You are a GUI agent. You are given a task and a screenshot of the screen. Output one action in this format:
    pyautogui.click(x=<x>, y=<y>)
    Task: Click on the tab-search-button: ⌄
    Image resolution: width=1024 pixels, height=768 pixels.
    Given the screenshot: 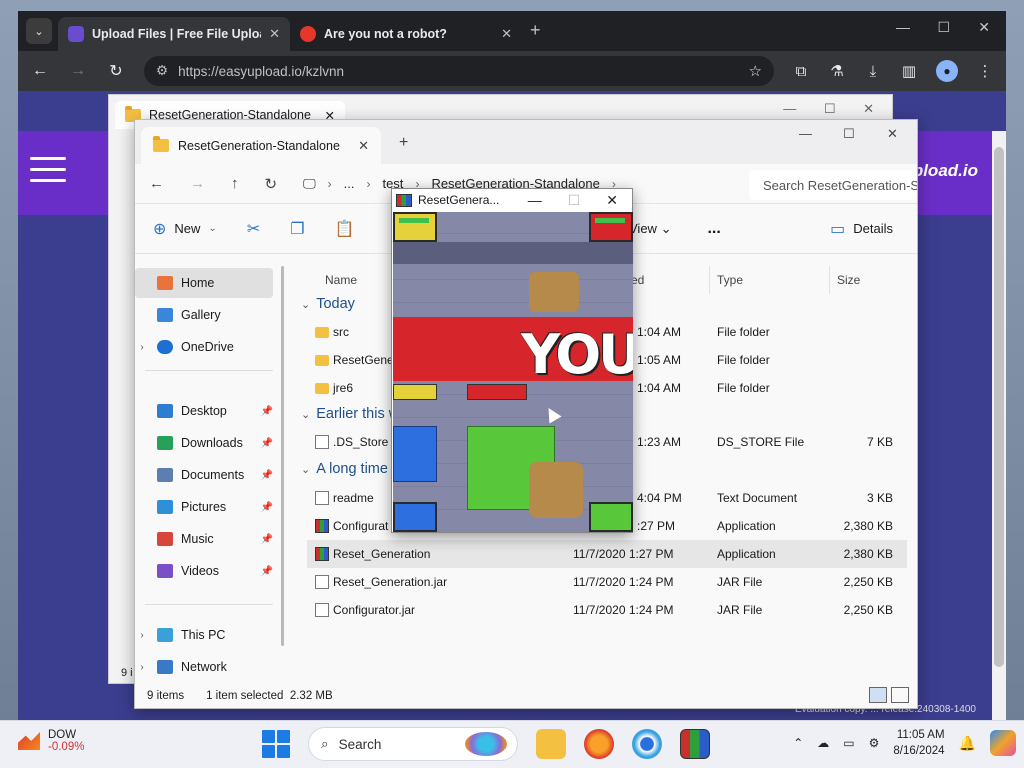 What is the action you would take?
    pyautogui.click(x=39, y=31)
    